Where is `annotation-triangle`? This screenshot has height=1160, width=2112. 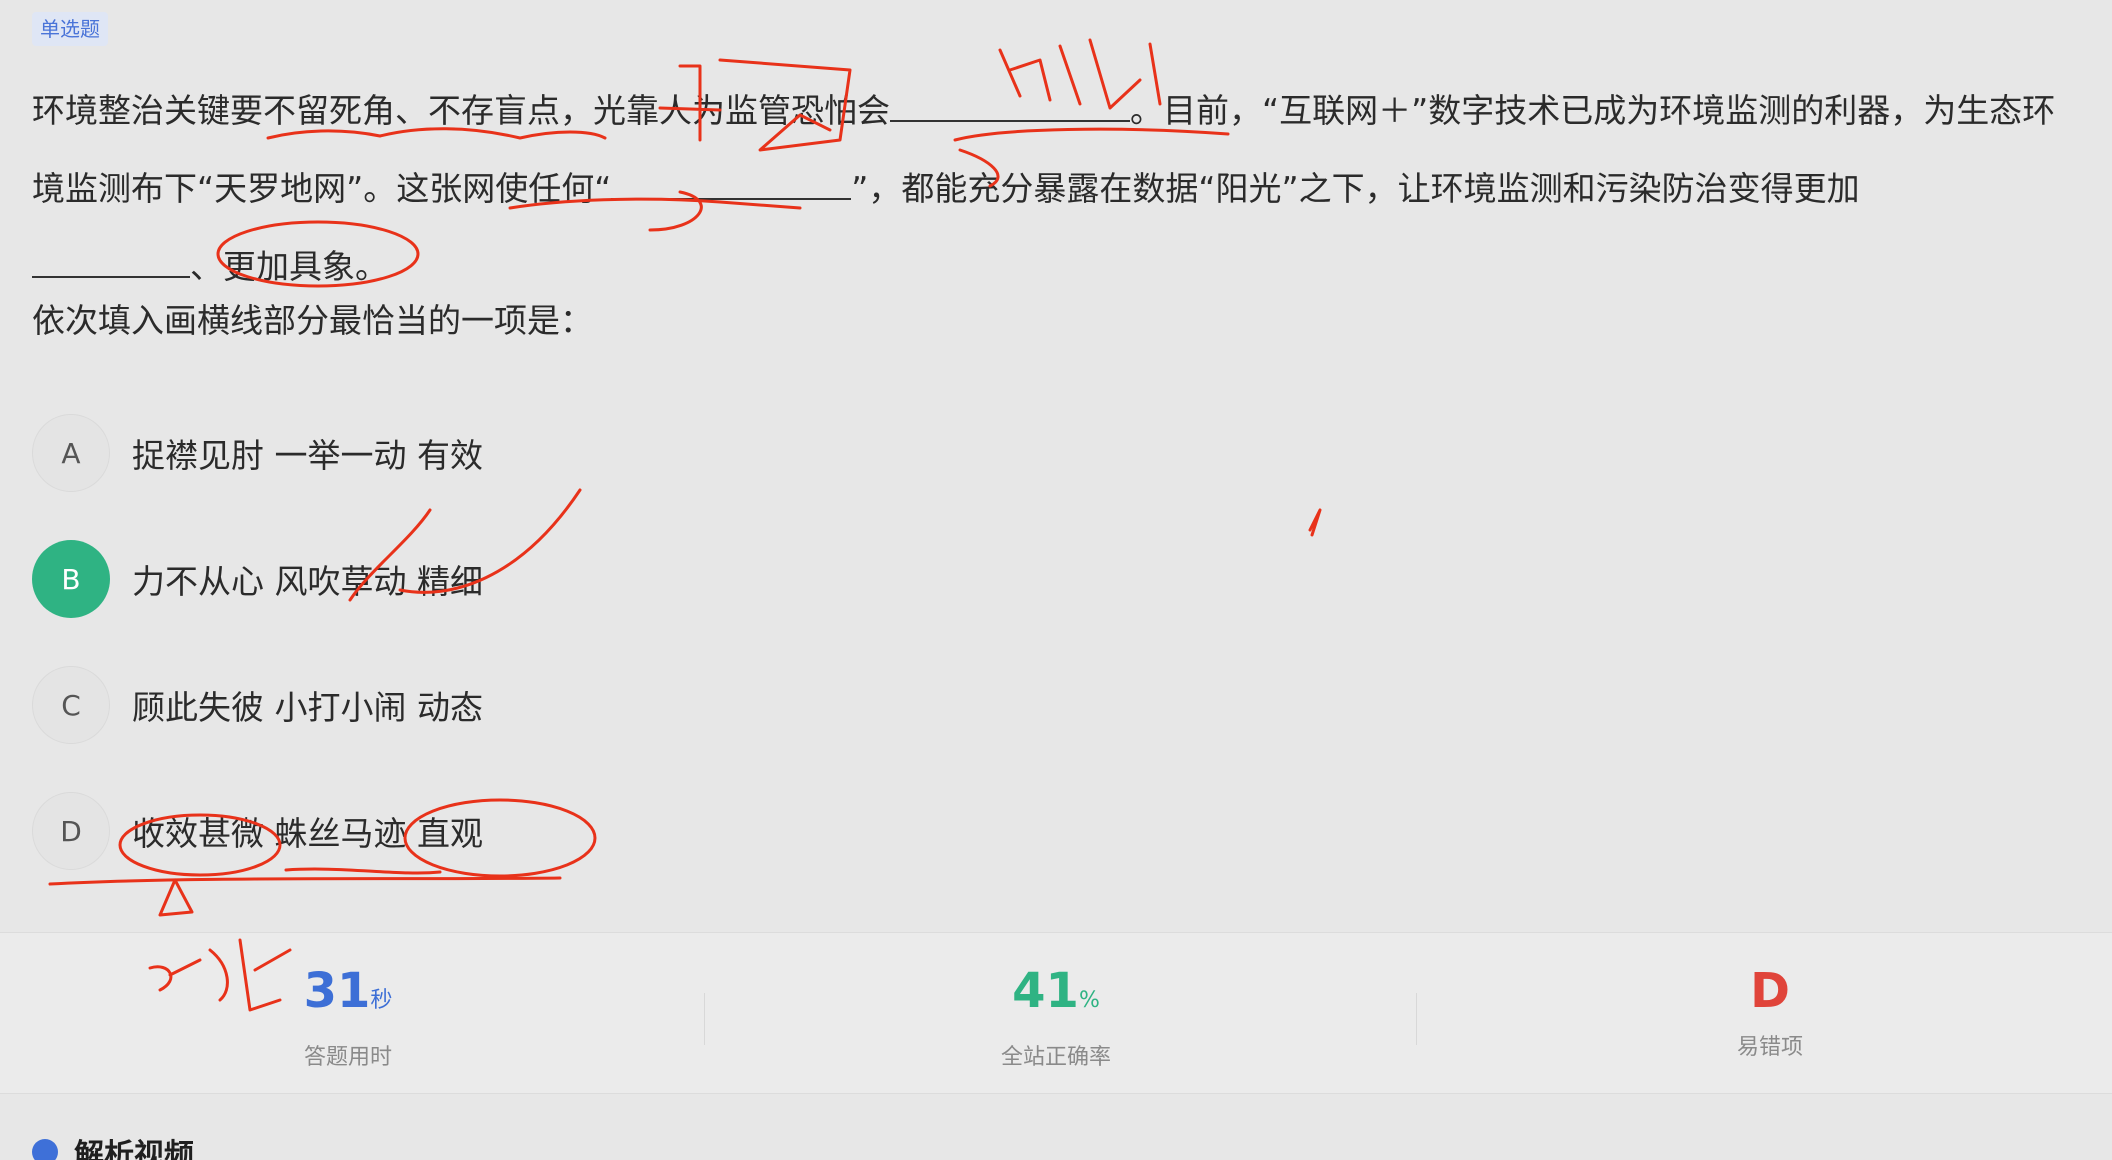
annotation-triangle is located at coordinates (176, 897).